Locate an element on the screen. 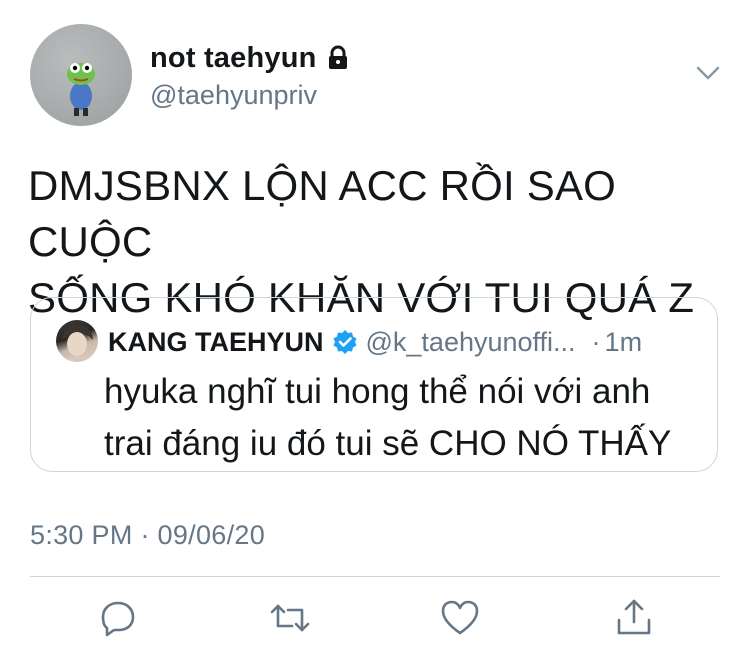 This screenshot has width=750, height=665. heart-icon is located at coordinates (460, 617).